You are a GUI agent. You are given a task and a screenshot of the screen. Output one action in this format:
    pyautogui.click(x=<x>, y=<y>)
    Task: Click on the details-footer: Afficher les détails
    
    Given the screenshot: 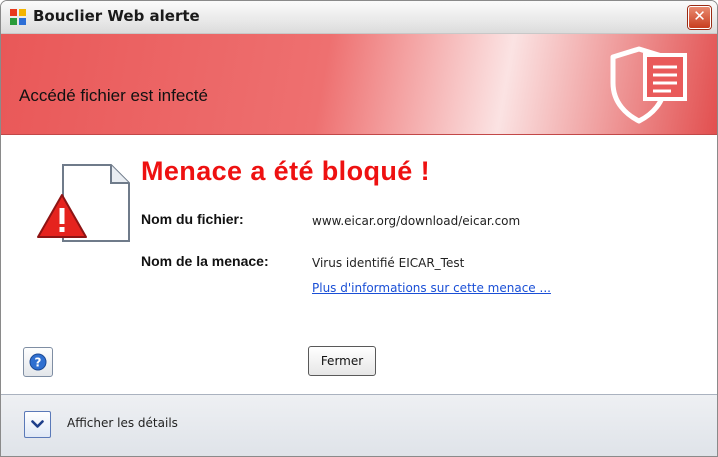 What is the action you would take?
    pyautogui.click(x=359, y=425)
    